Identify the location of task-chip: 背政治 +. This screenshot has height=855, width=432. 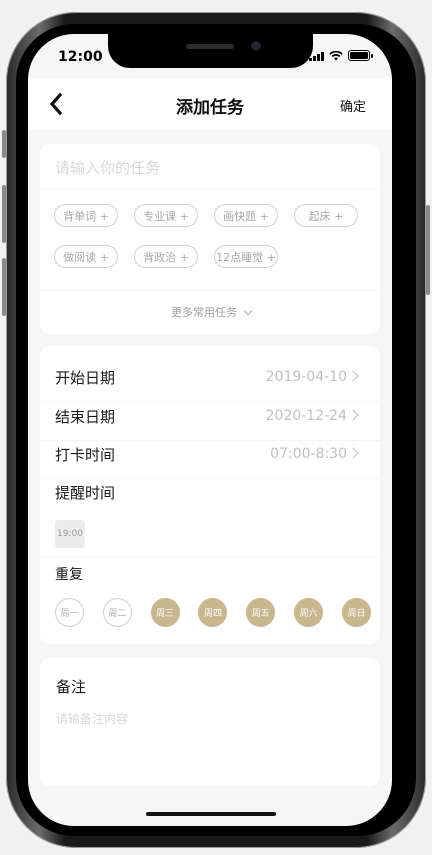
(166, 256).